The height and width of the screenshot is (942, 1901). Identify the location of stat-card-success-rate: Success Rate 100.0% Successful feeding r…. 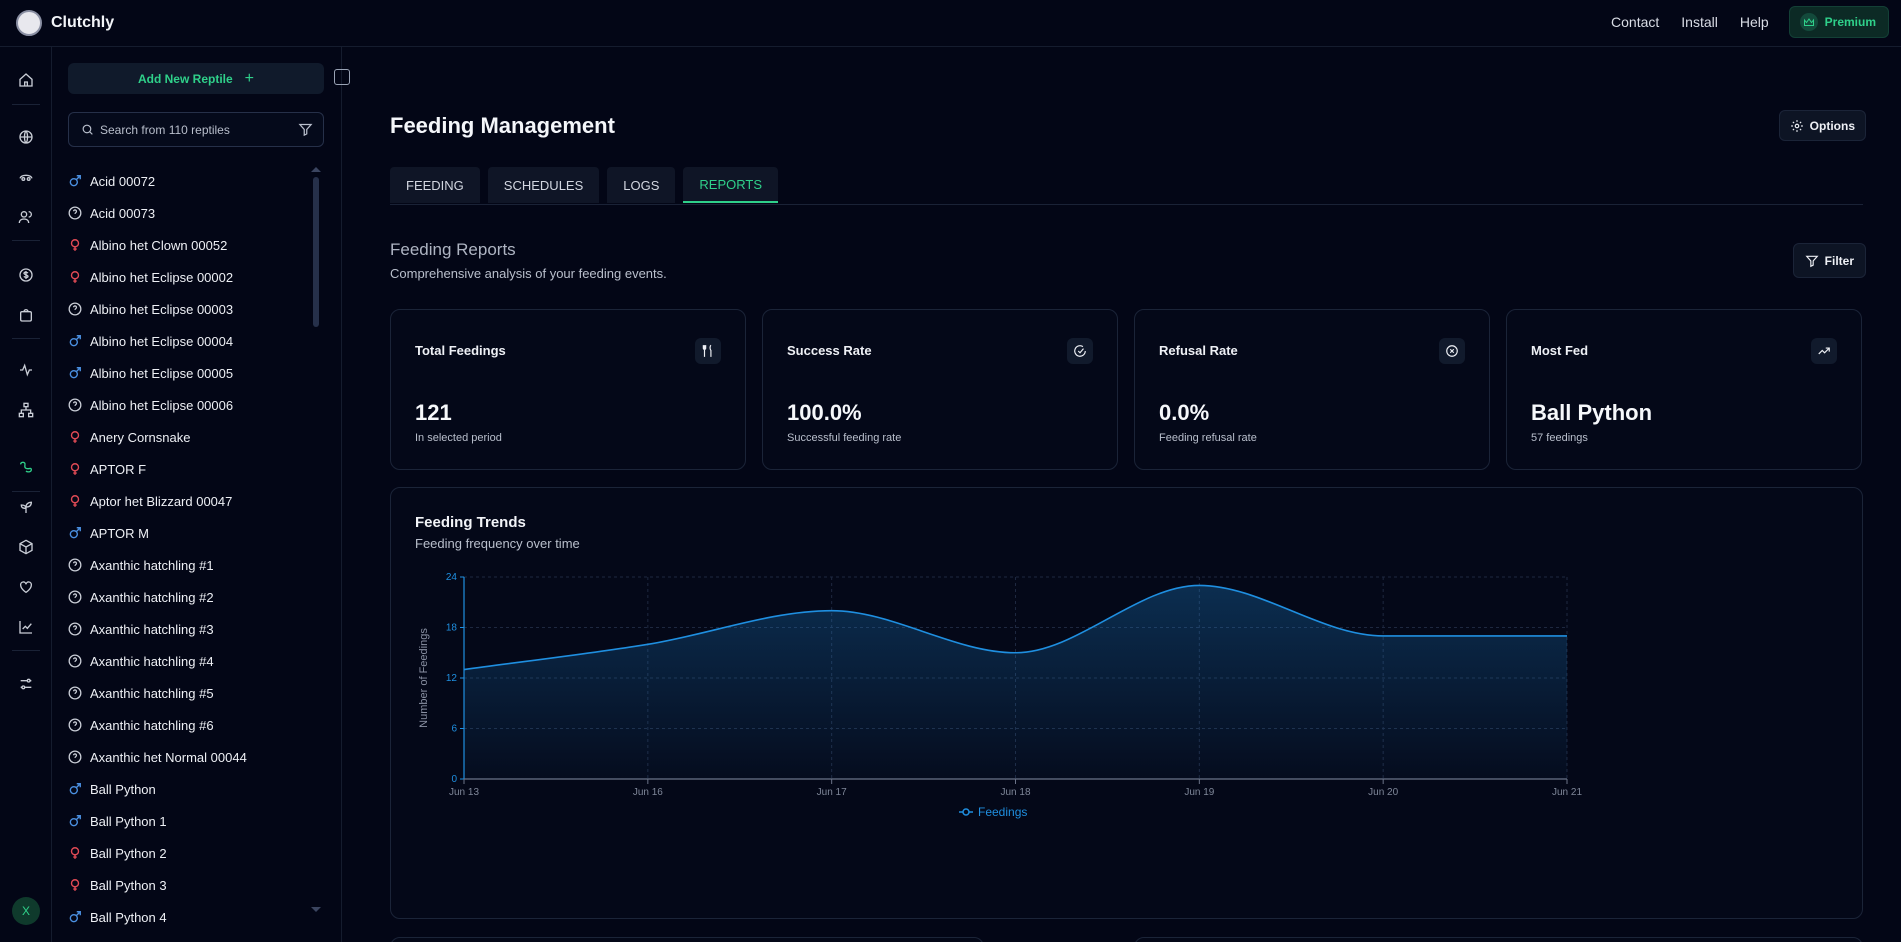
(940, 389).